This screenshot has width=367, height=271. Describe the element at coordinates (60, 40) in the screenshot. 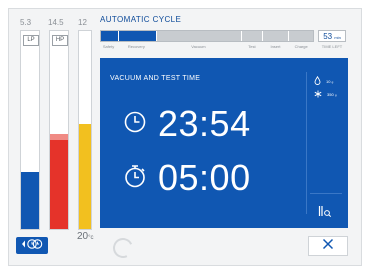

I see `hp-label: HP` at that location.